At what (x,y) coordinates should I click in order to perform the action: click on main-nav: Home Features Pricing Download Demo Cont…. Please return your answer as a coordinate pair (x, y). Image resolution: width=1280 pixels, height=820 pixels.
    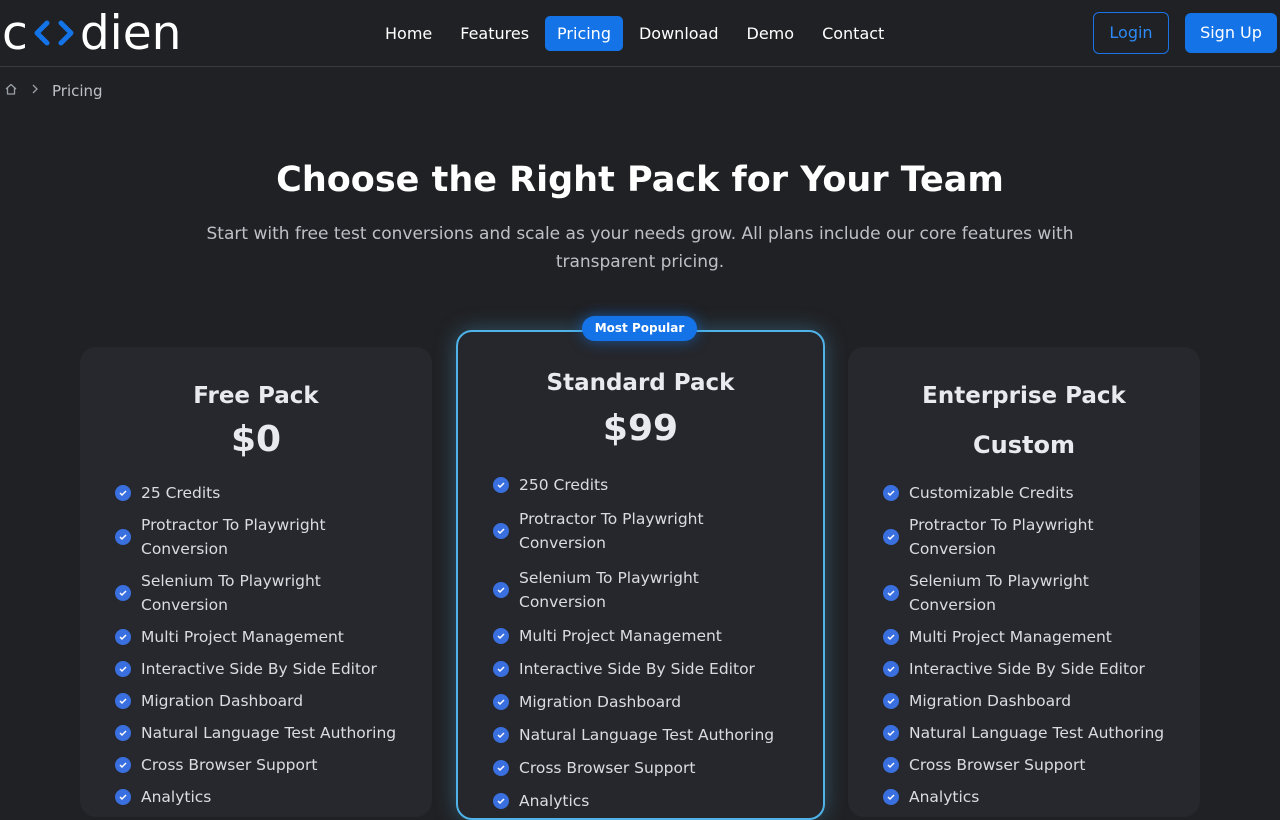
    Looking at the image, I should click on (634, 33).